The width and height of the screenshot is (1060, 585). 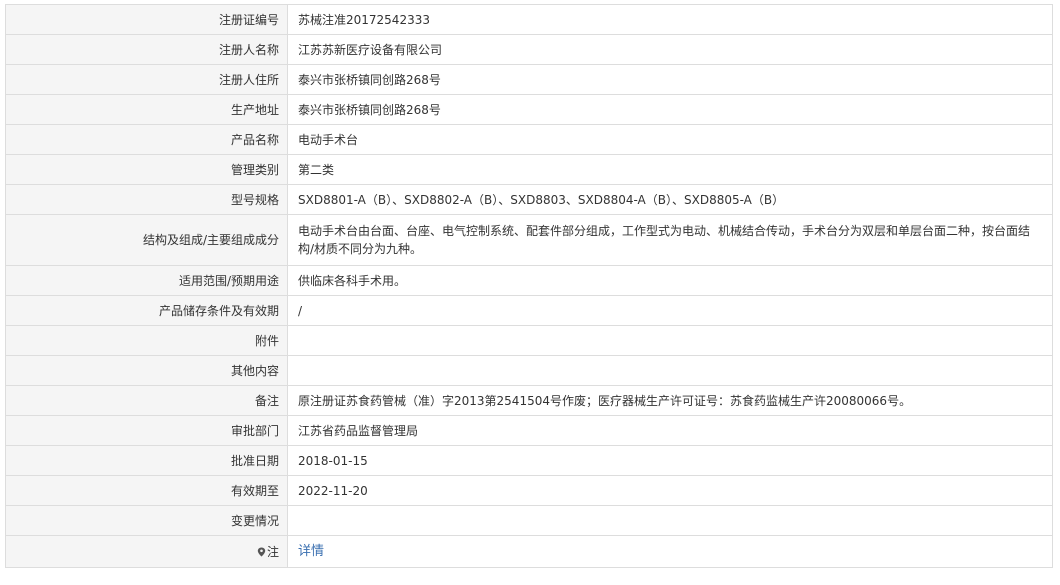 I want to click on field-value: 2022-11-20, so click(x=670, y=490).